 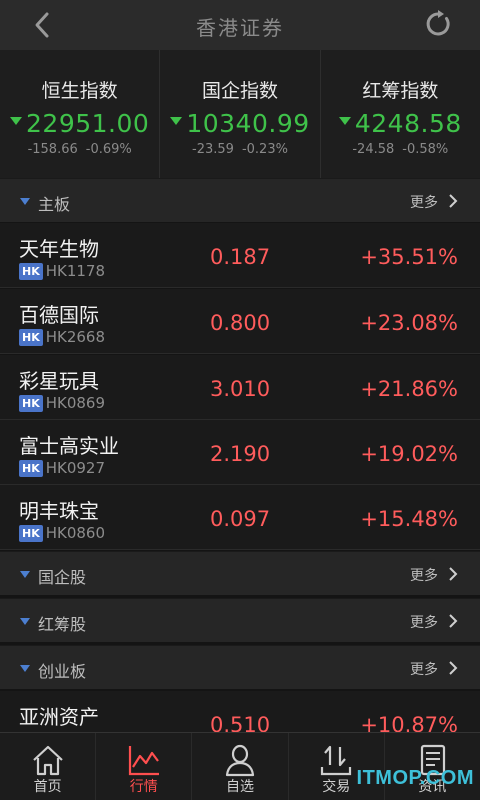 I want to click on stock-name: 富士高实业, so click(x=69, y=446).